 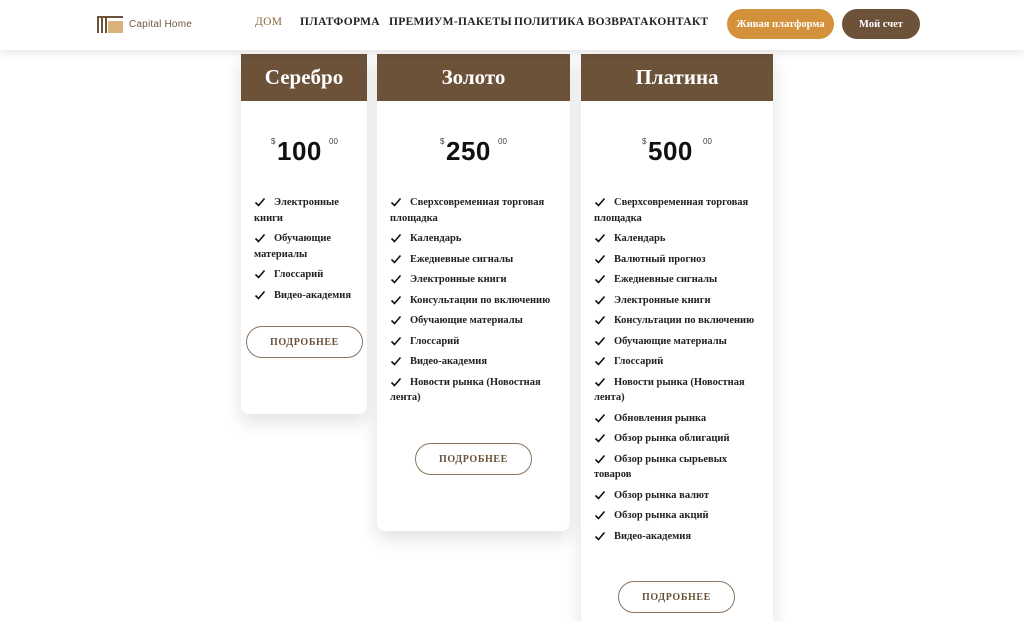 I want to click on list-item: Обзор рынка валют, so click(x=676, y=496).